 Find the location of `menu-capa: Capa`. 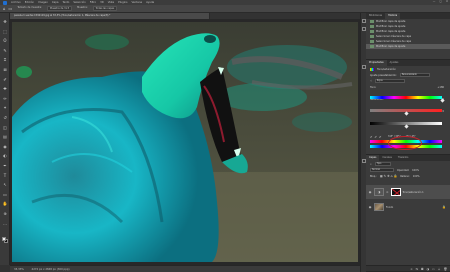

menu-capa: Capa is located at coordinates (55, 2).